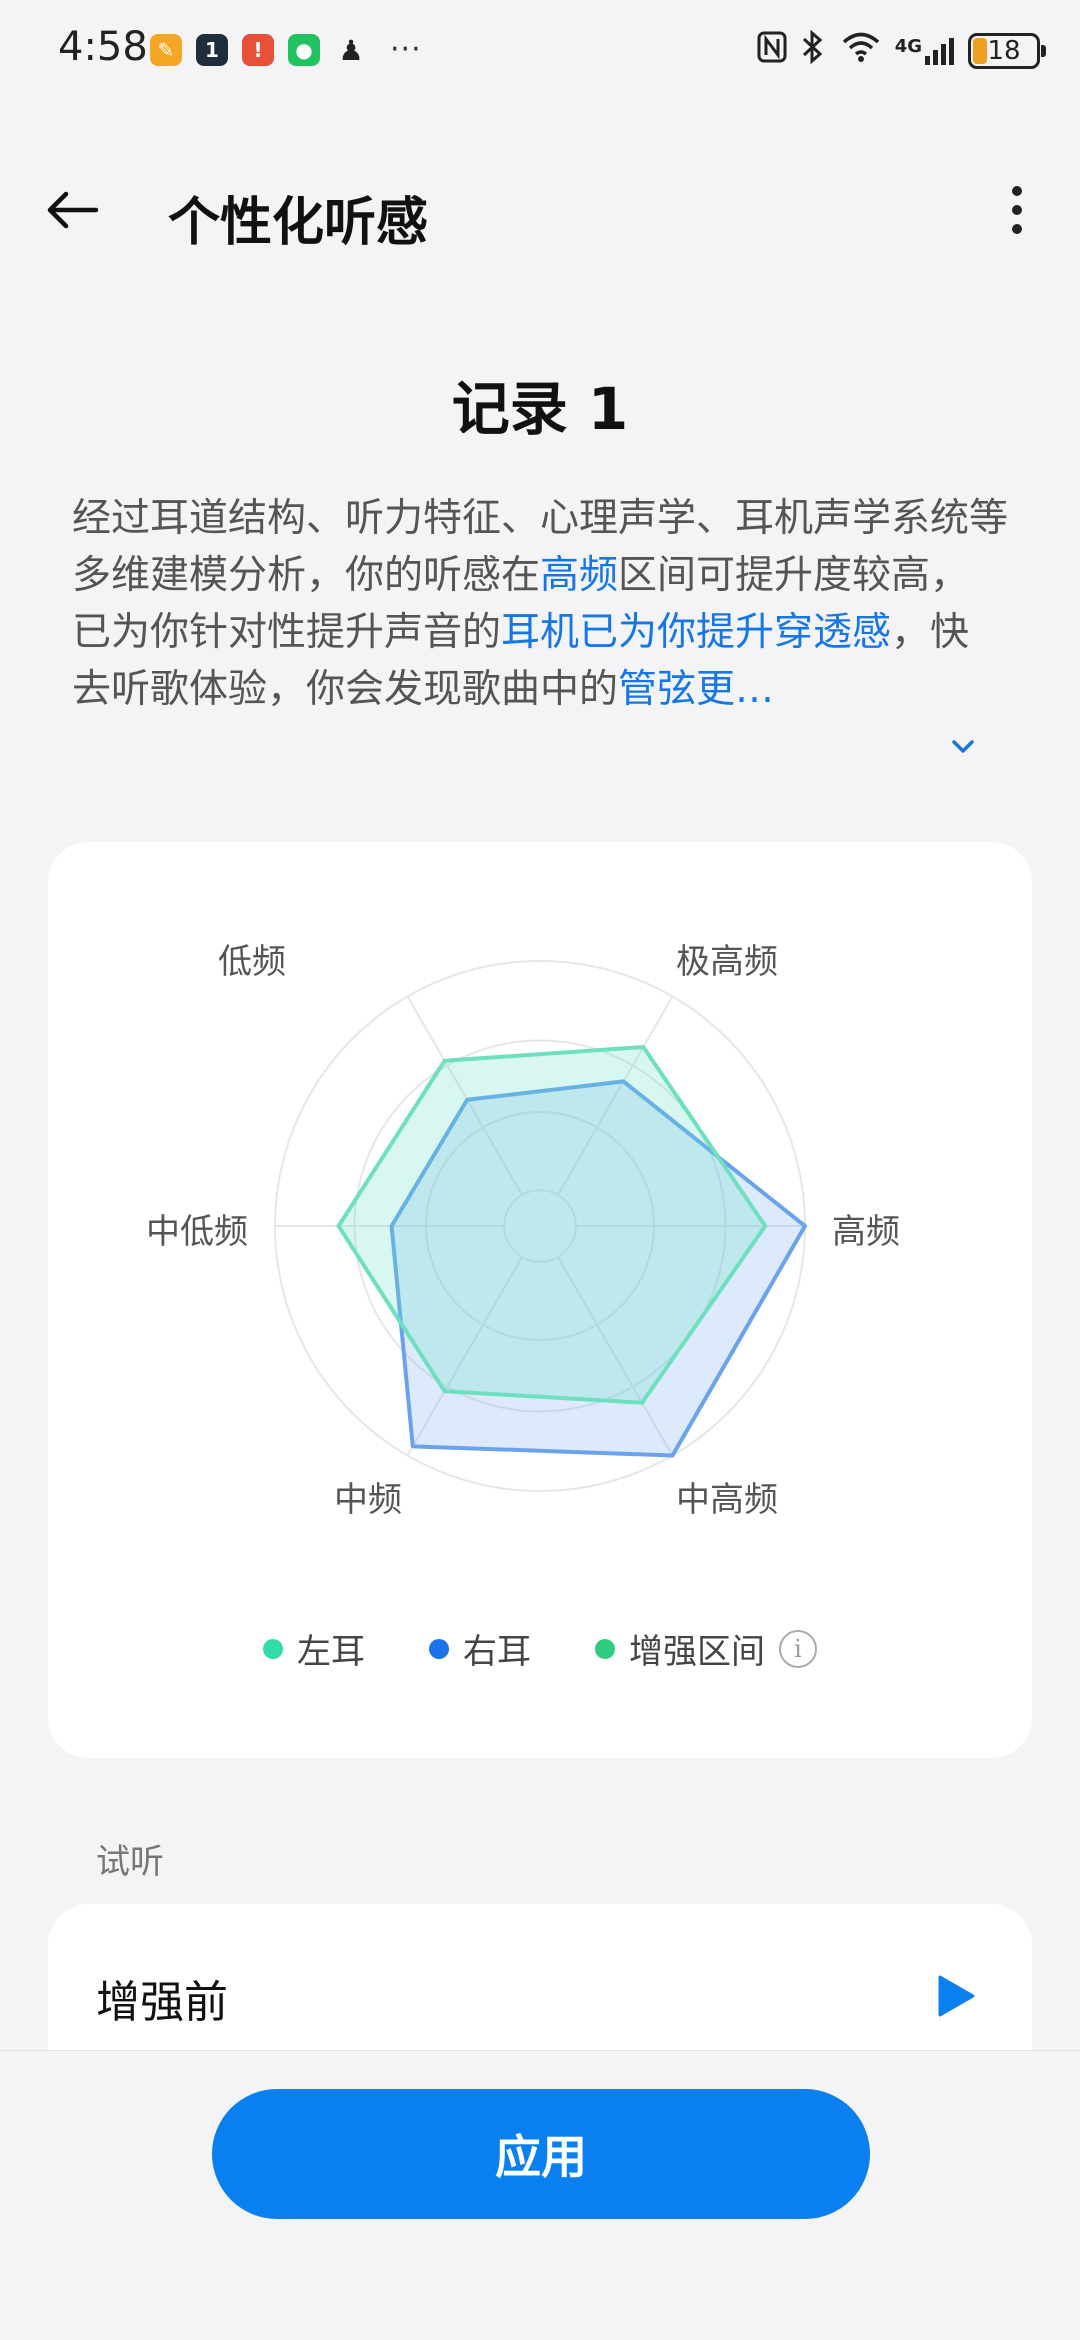 This screenshot has height=2340, width=1080. What do you see at coordinates (212, 50) in the screenshot?
I see `dark-app-icon: 1` at bounding box center [212, 50].